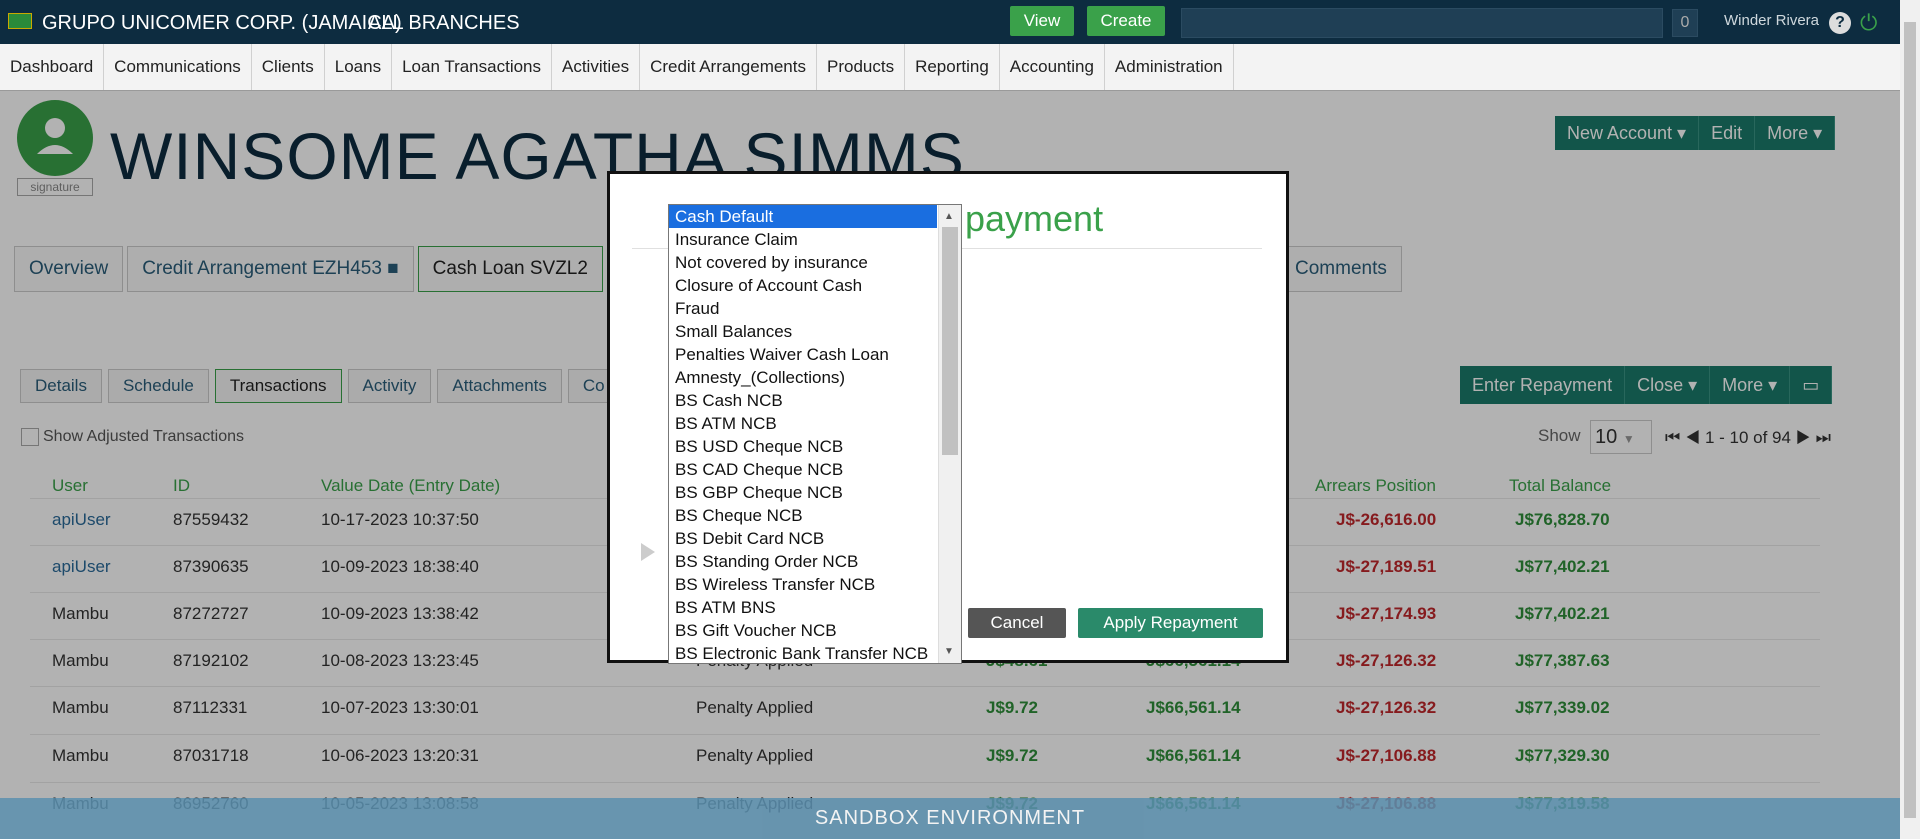 Image resolution: width=1920 pixels, height=839 pixels. What do you see at coordinates (20, 21) in the screenshot?
I see `flag-icon` at bounding box center [20, 21].